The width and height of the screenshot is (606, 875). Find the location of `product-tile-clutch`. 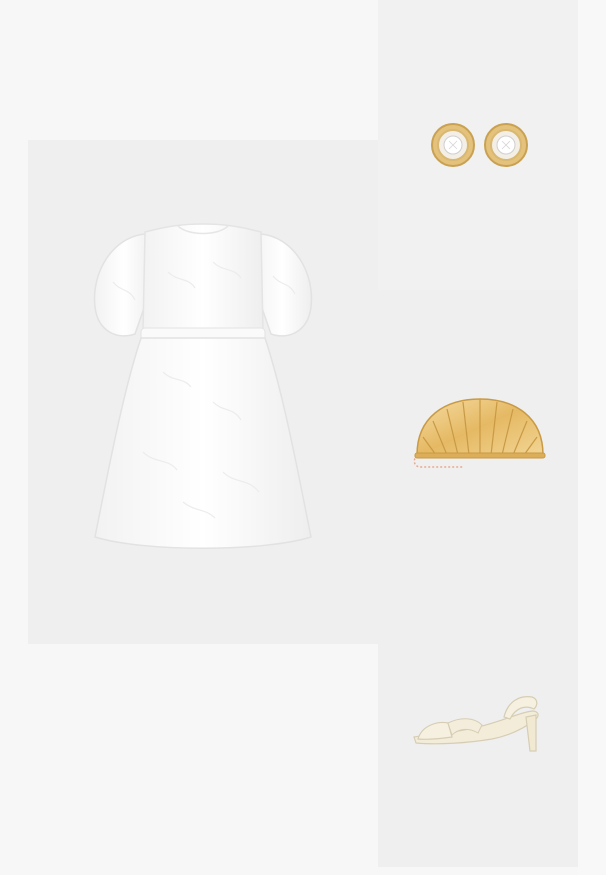

product-tile-clutch is located at coordinates (478, 433).